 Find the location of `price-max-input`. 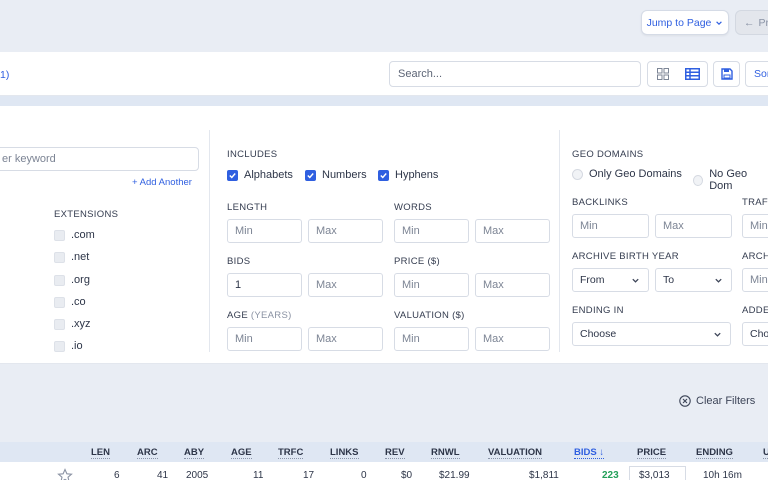

price-max-input is located at coordinates (512, 285).